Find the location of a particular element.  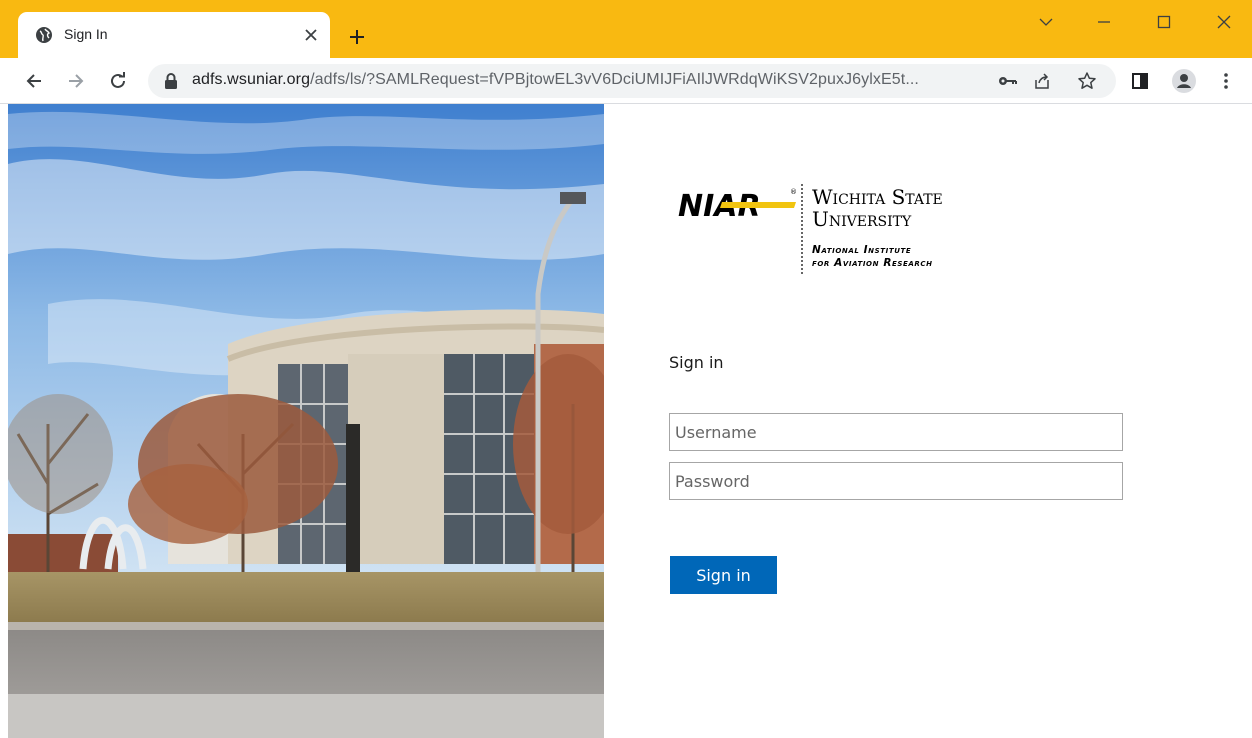

reload-icon is located at coordinates (118, 81).